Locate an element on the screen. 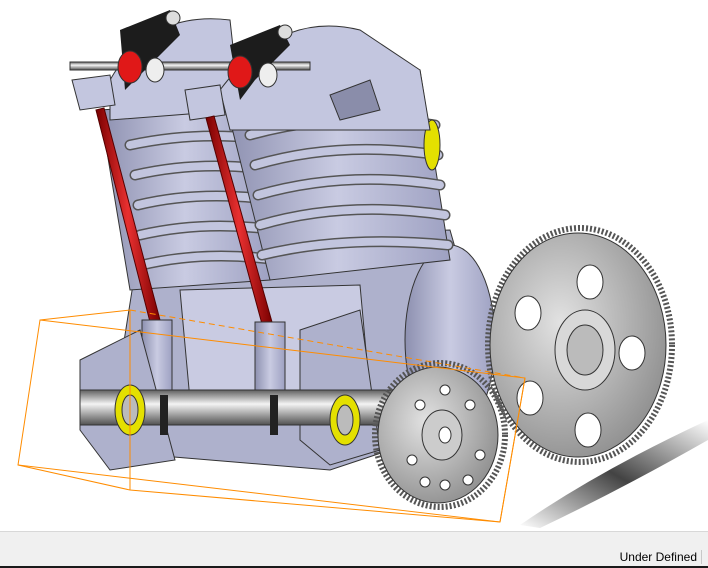 The width and height of the screenshot is (708, 568). status-sketch-definition: Under Defined is located at coordinates (661, 557).